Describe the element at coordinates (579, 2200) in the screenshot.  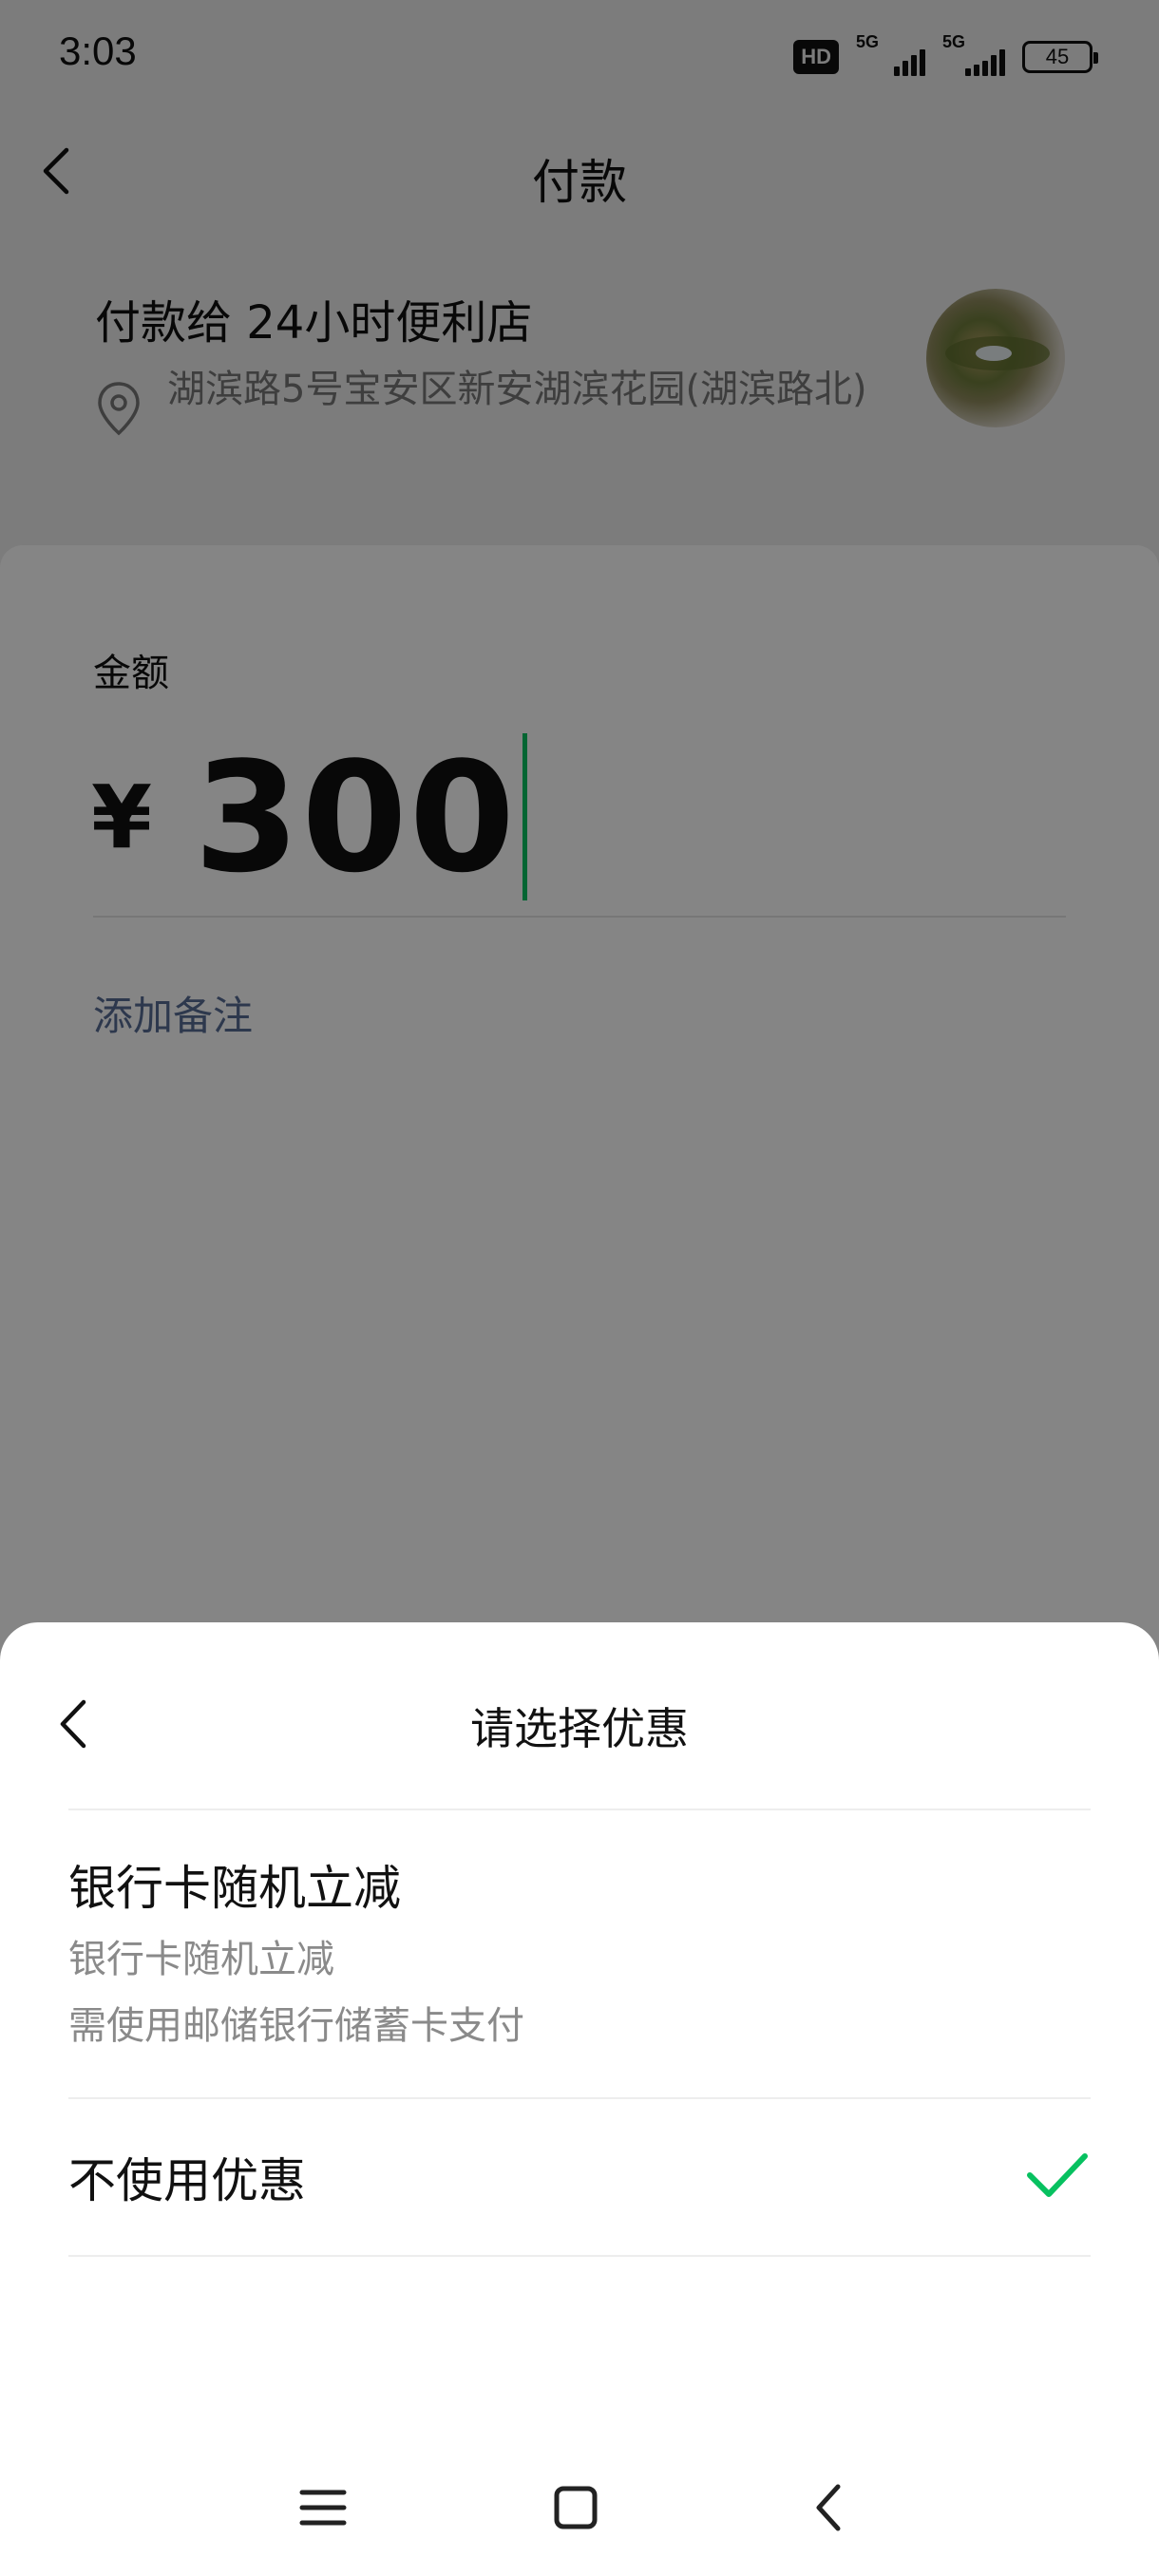
I see `option-no-discount: 不使用优惠` at that location.